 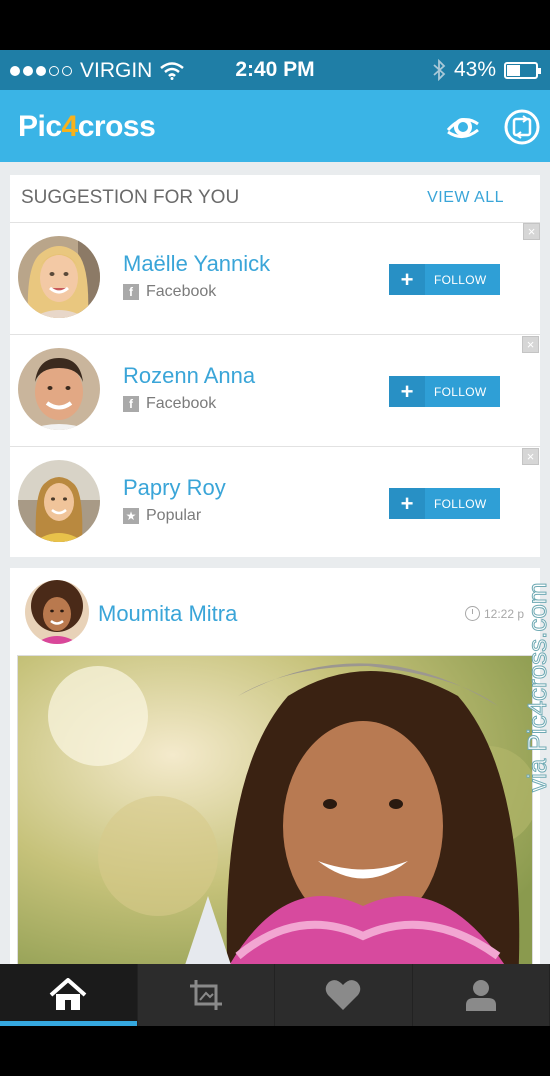 I want to click on bluetooth-icon, so click(x=439, y=70).